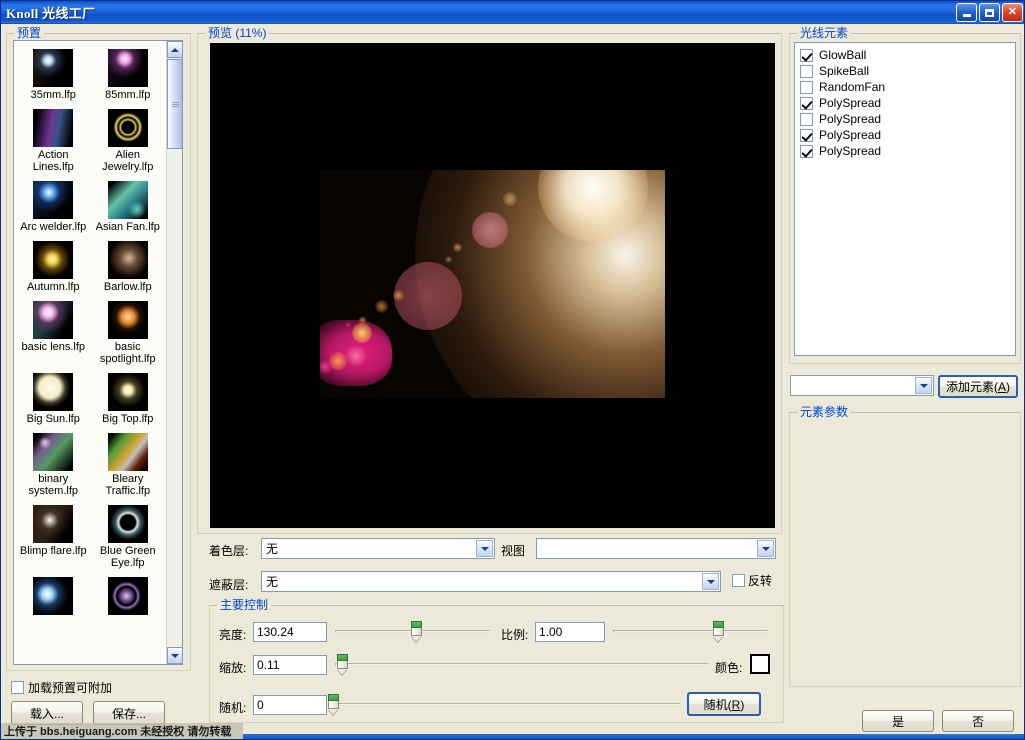  Describe the element at coordinates (752, 580) in the screenshot. I see `invert-checkbox-row: 反转` at that location.